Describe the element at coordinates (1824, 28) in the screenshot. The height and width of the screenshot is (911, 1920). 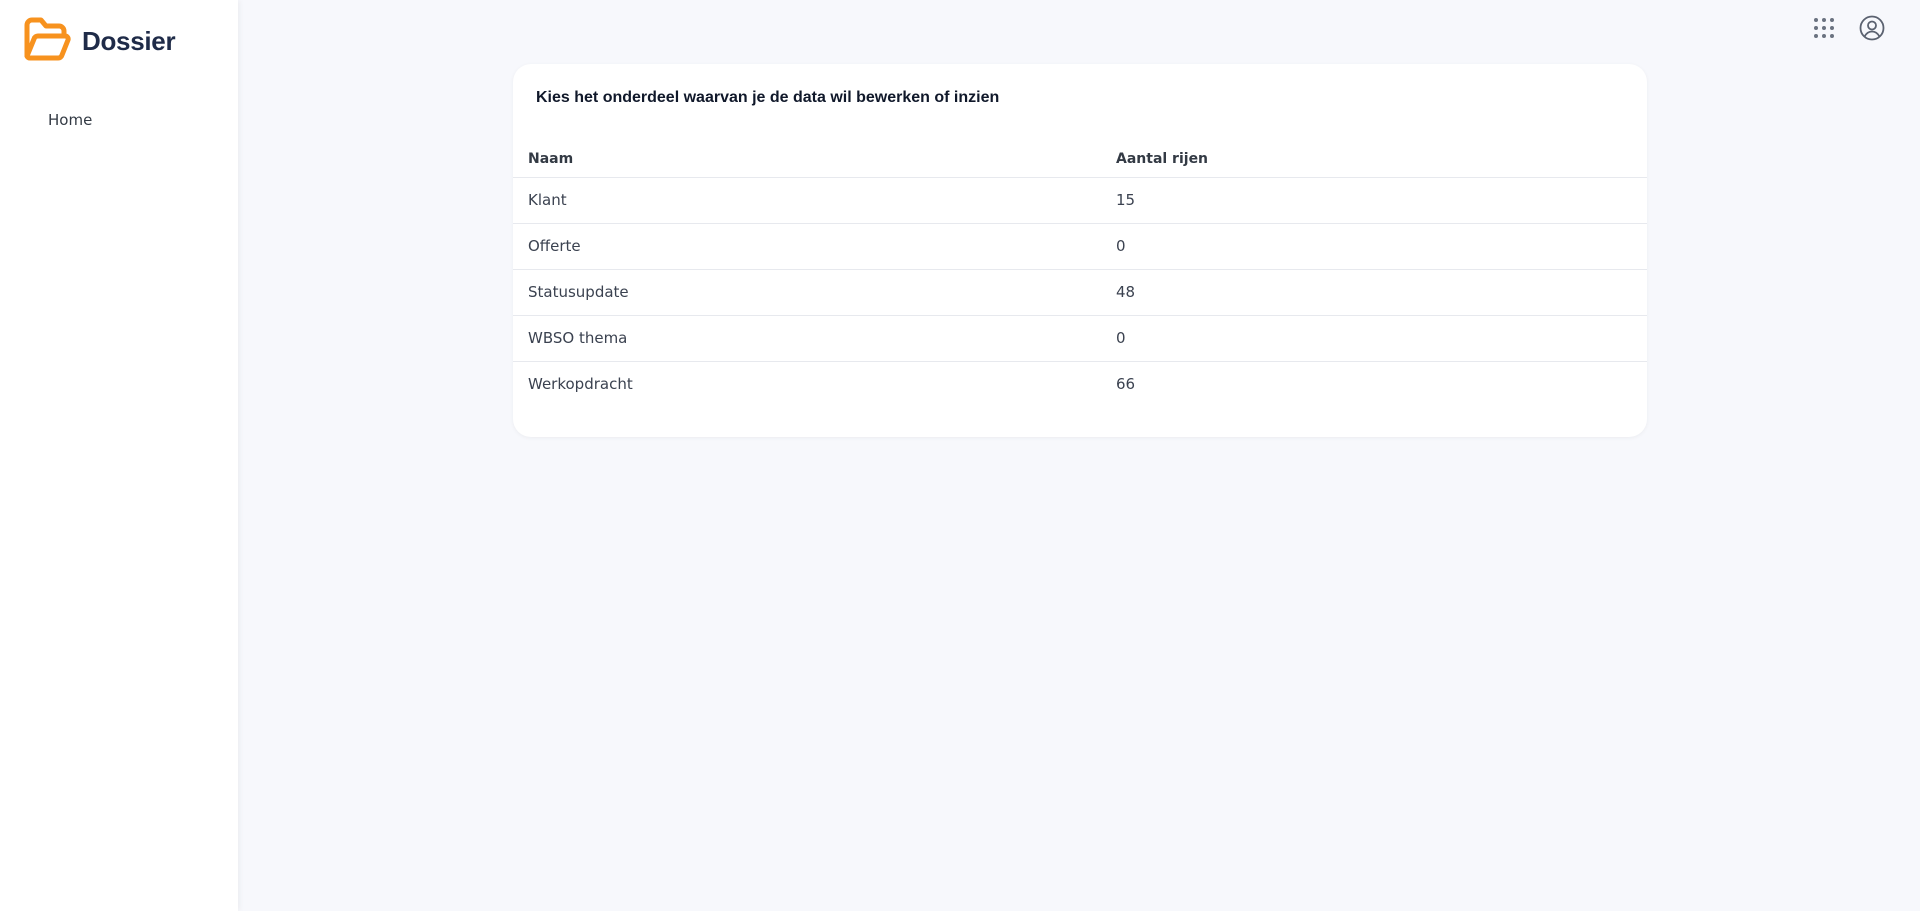
I see `apps-grid-icon` at that location.